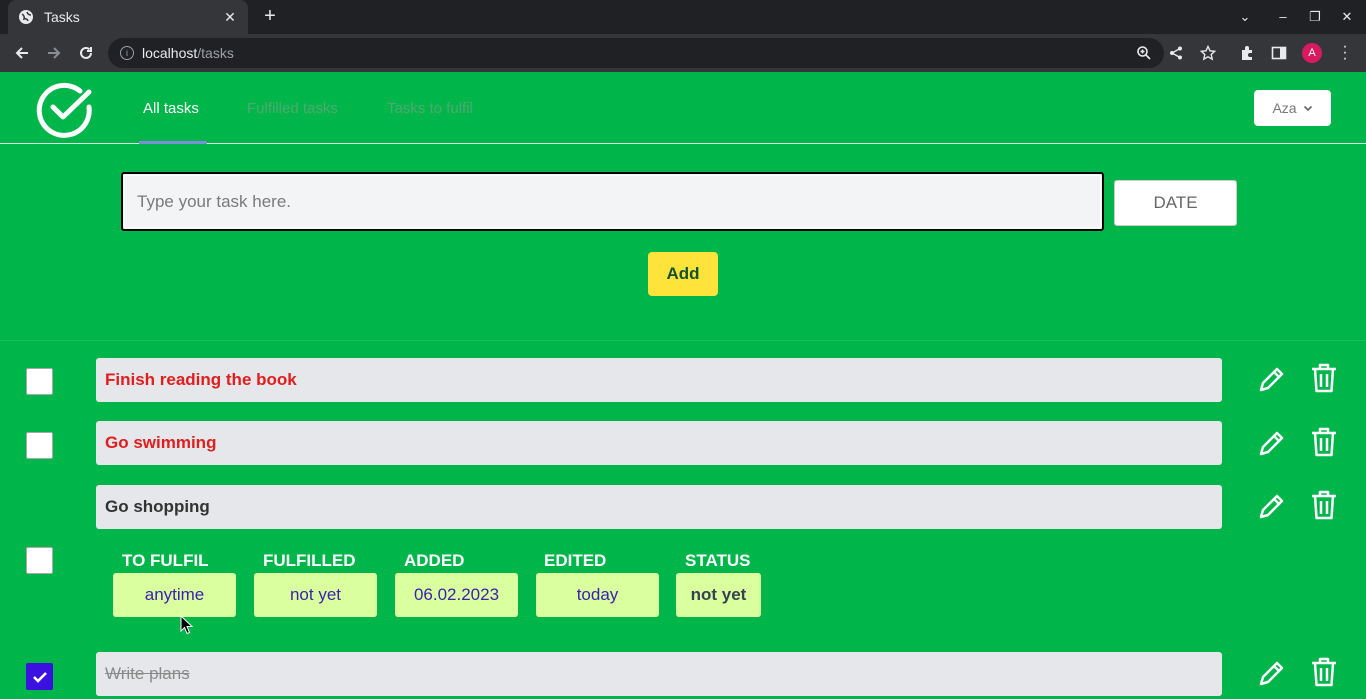 The width and height of the screenshot is (1366, 699). Describe the element at coordinates (1208, 53) in the screenshot. I see `star-icon` at that location.